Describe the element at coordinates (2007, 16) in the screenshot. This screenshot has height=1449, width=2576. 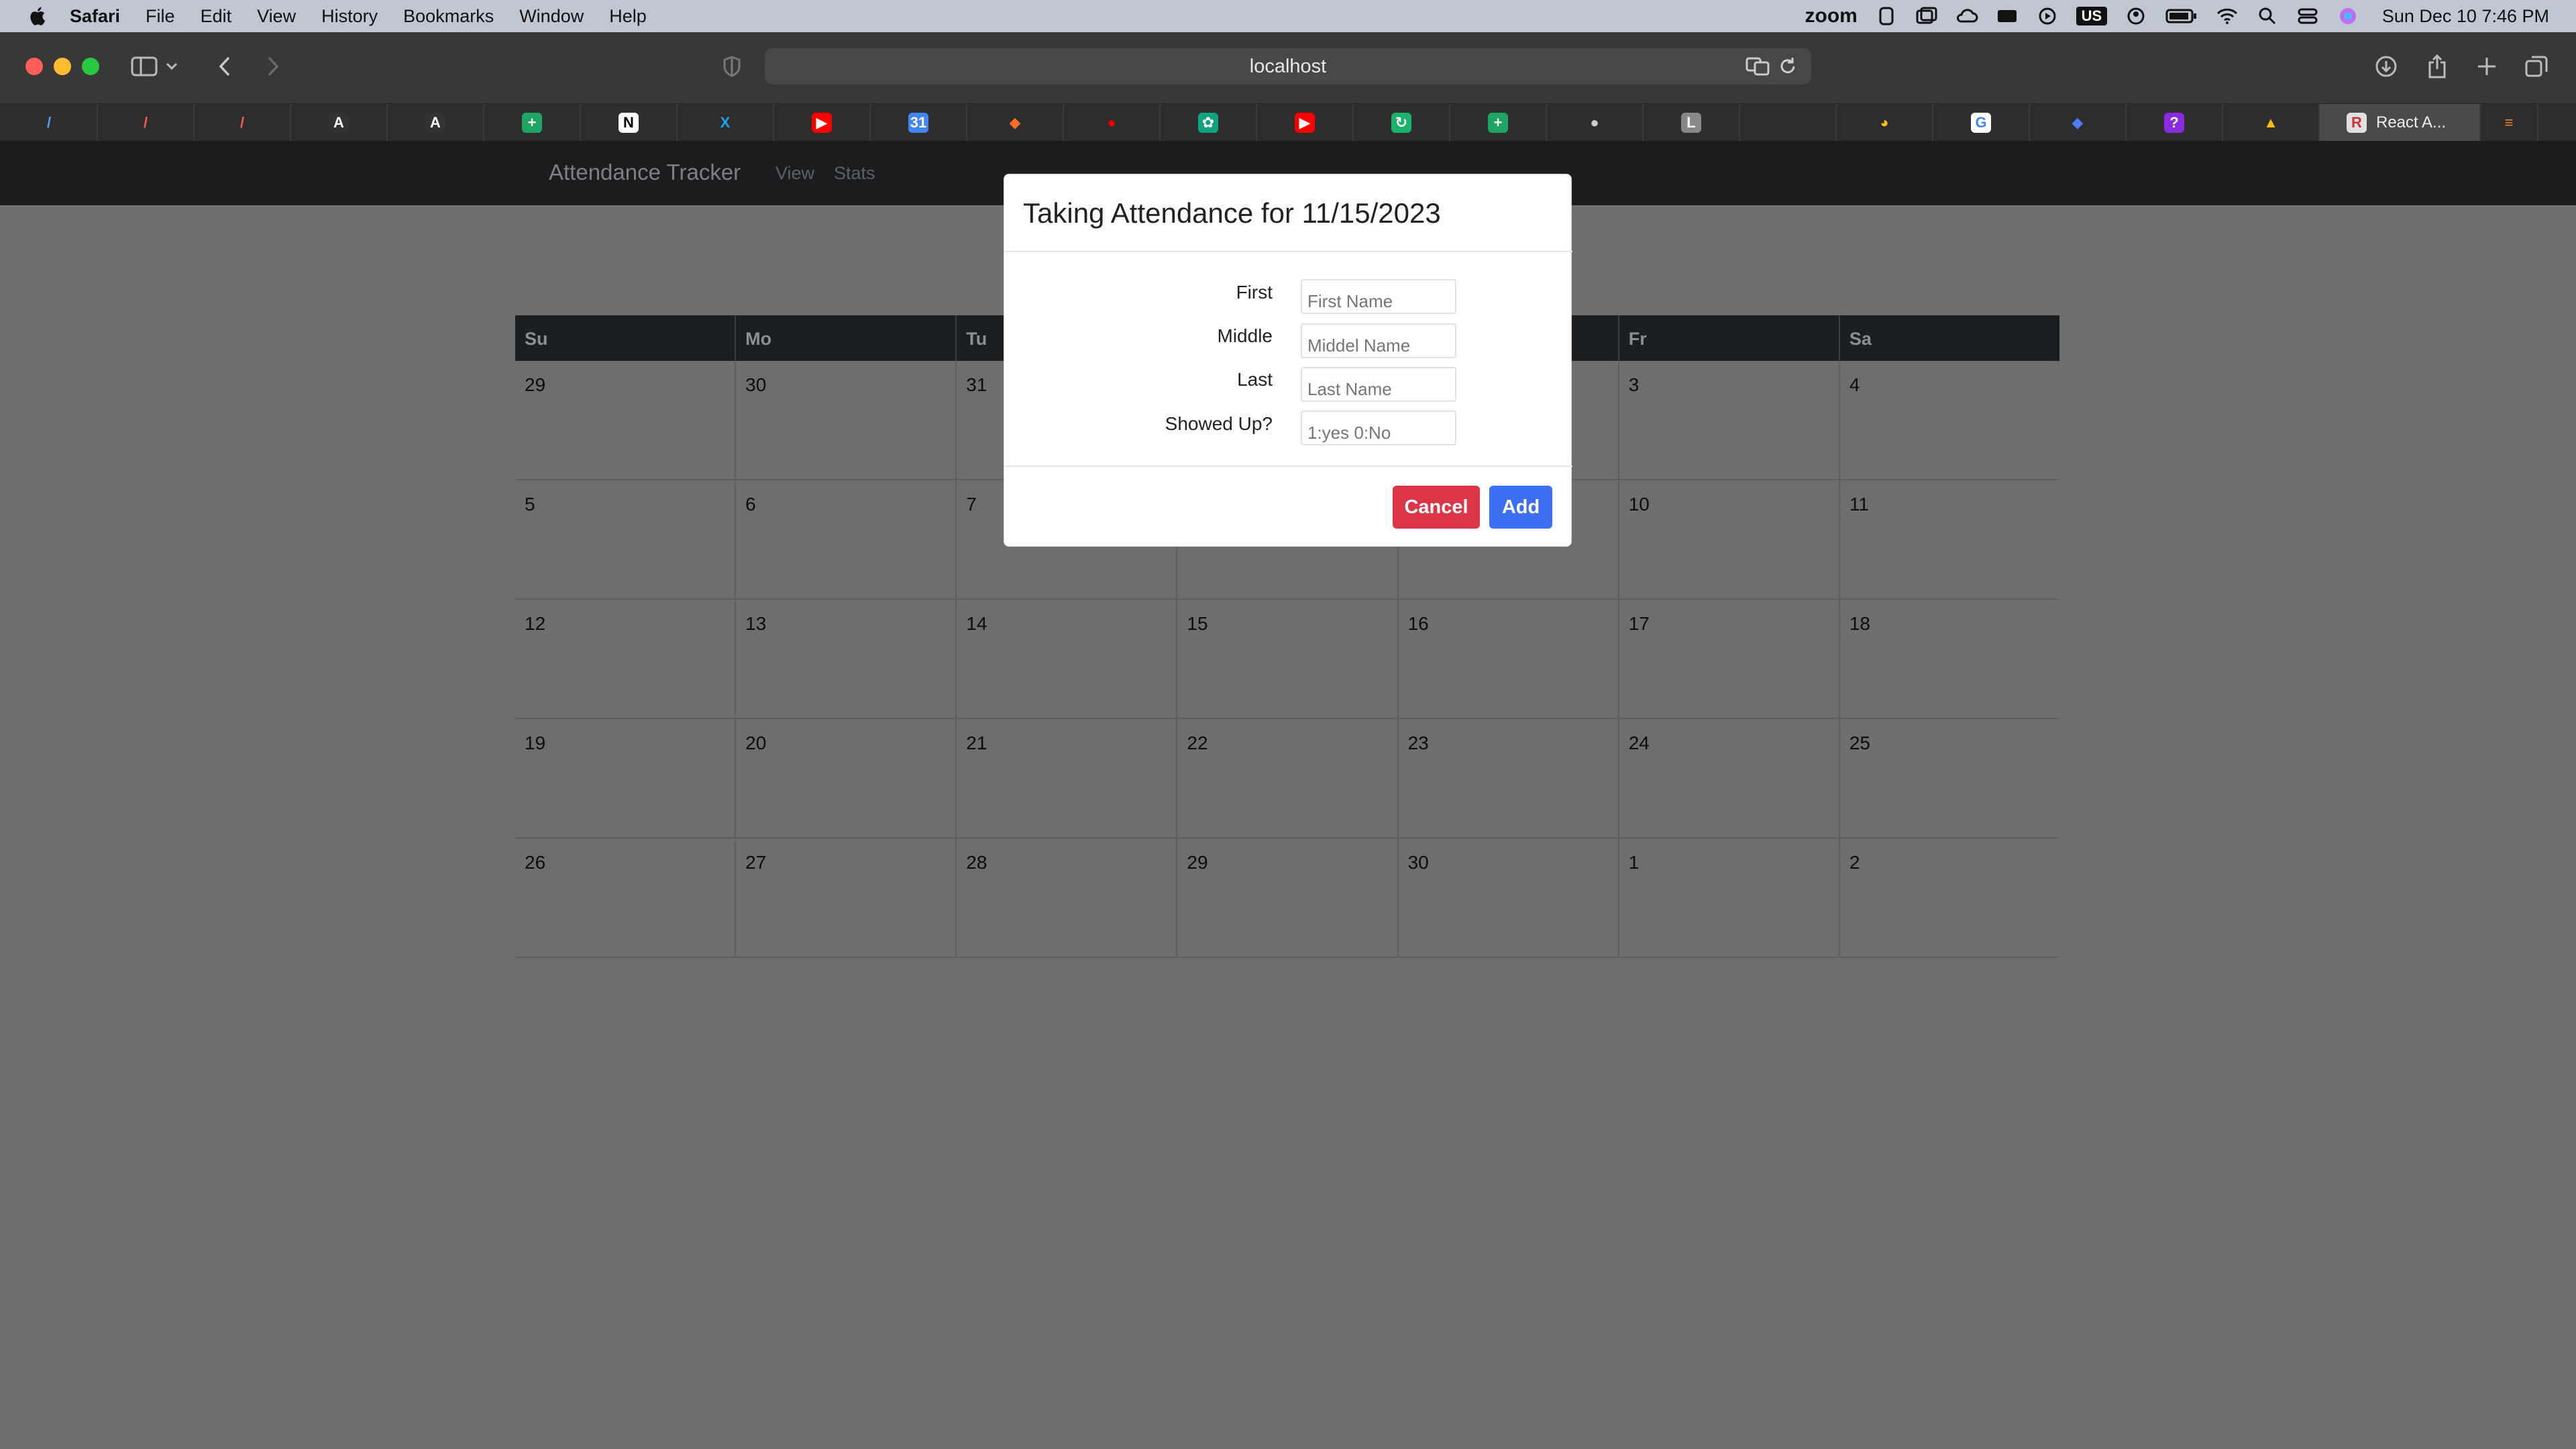
I see `keyboard-status-icon` at that location.